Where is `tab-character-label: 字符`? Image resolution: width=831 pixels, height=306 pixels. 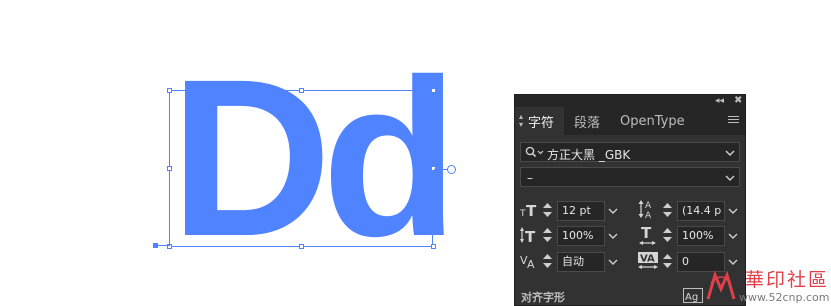
tab-character-label: 字符 is located at coordinates (541, 123).